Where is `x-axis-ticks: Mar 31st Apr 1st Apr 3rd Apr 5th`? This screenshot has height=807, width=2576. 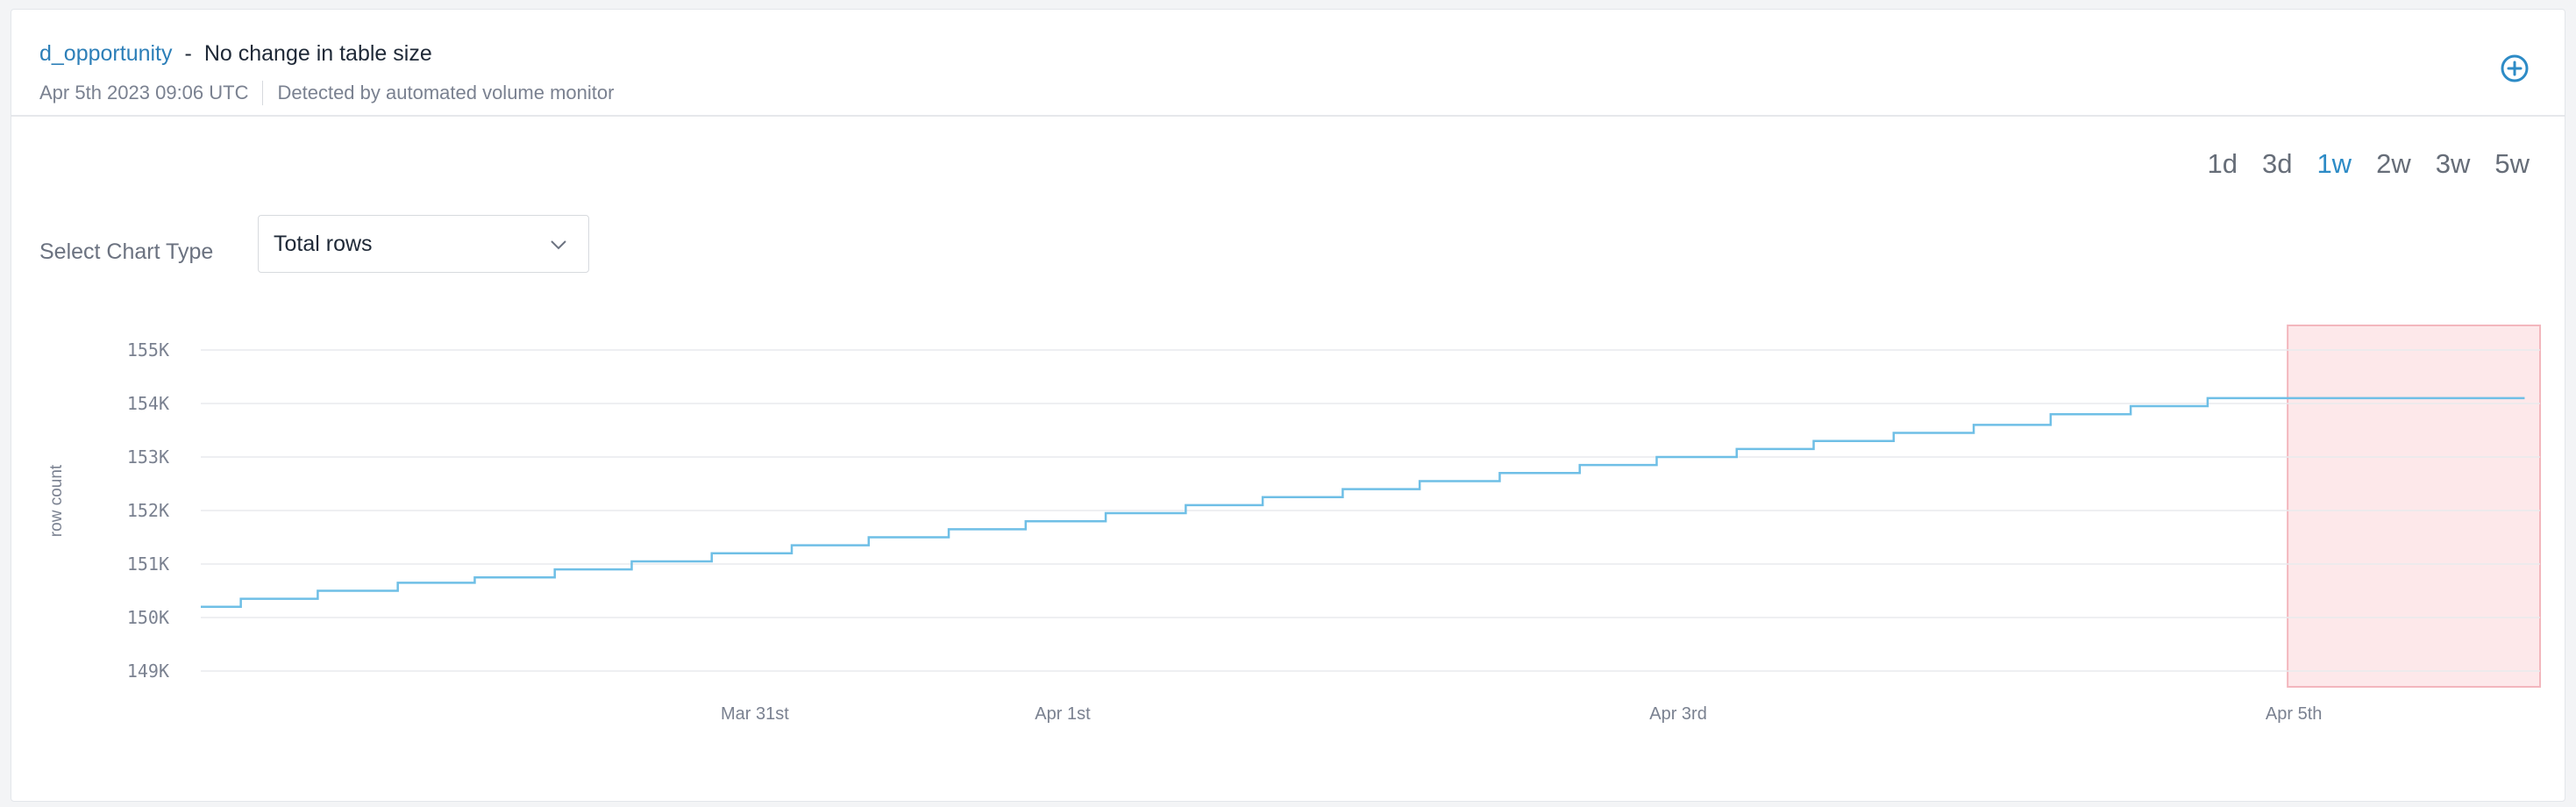 x-axis-ticks: Mar 31st Apr 1st Apr 3rd Apr 5th is located at coordinates (1521, 714).